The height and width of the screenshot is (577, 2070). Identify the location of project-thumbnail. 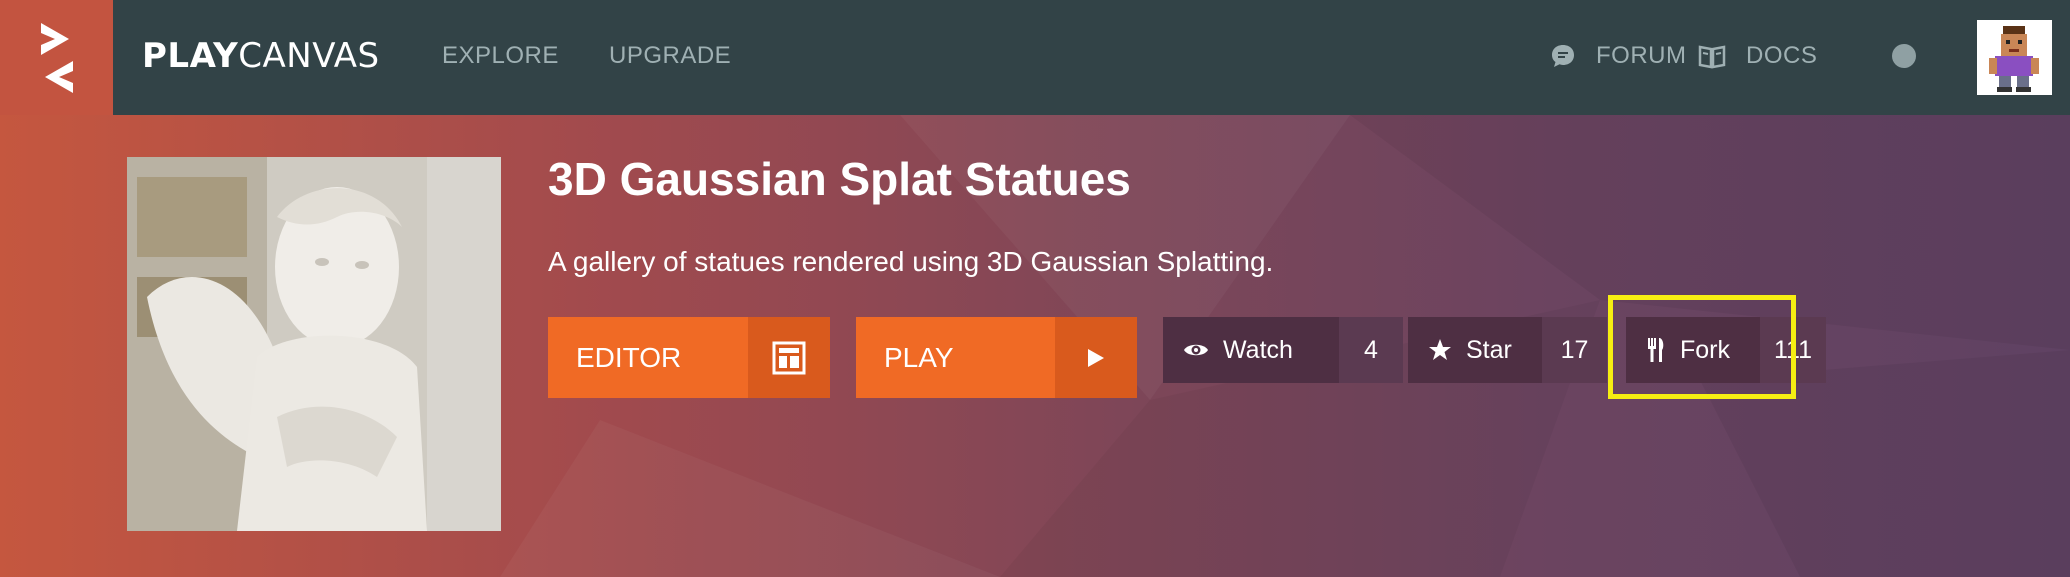
(314, 344).